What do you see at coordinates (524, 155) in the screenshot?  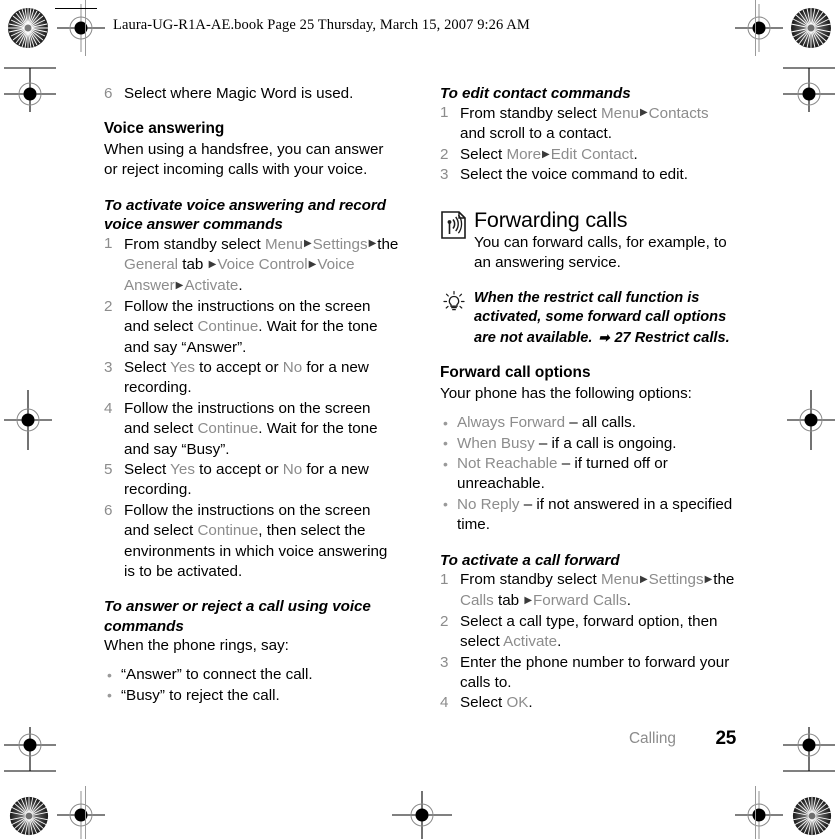 I see `ui-term: More` at bounding box center [524, 155].